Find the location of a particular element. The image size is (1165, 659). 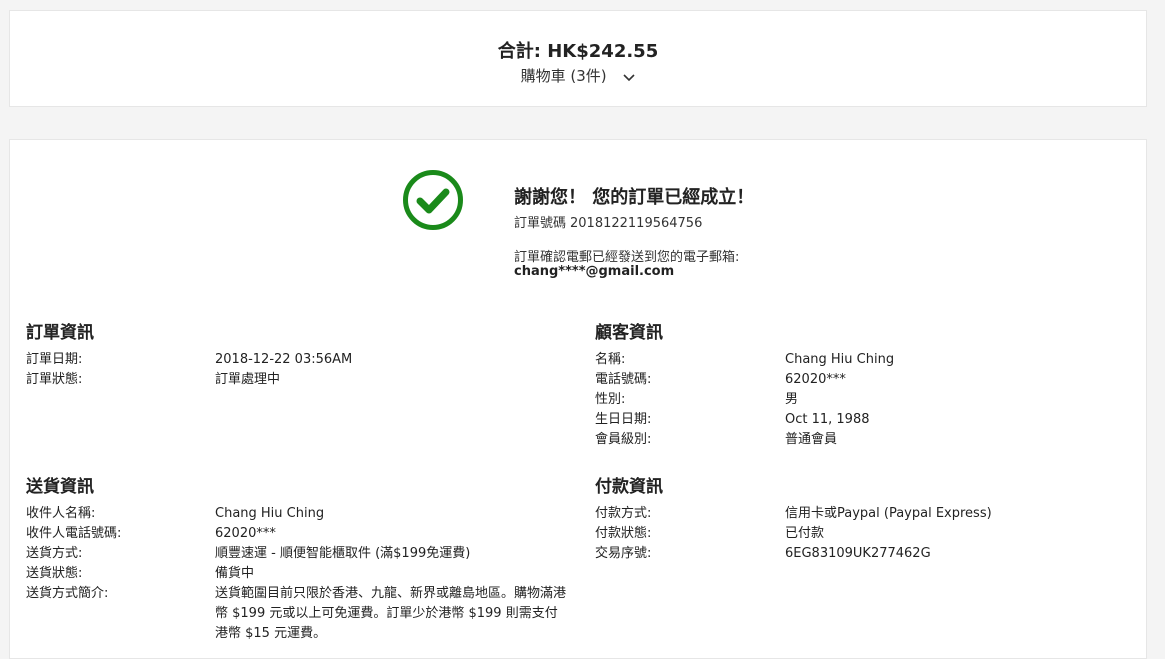

order-number-label: 訂單號碼 is located at coordinates (540, 223).